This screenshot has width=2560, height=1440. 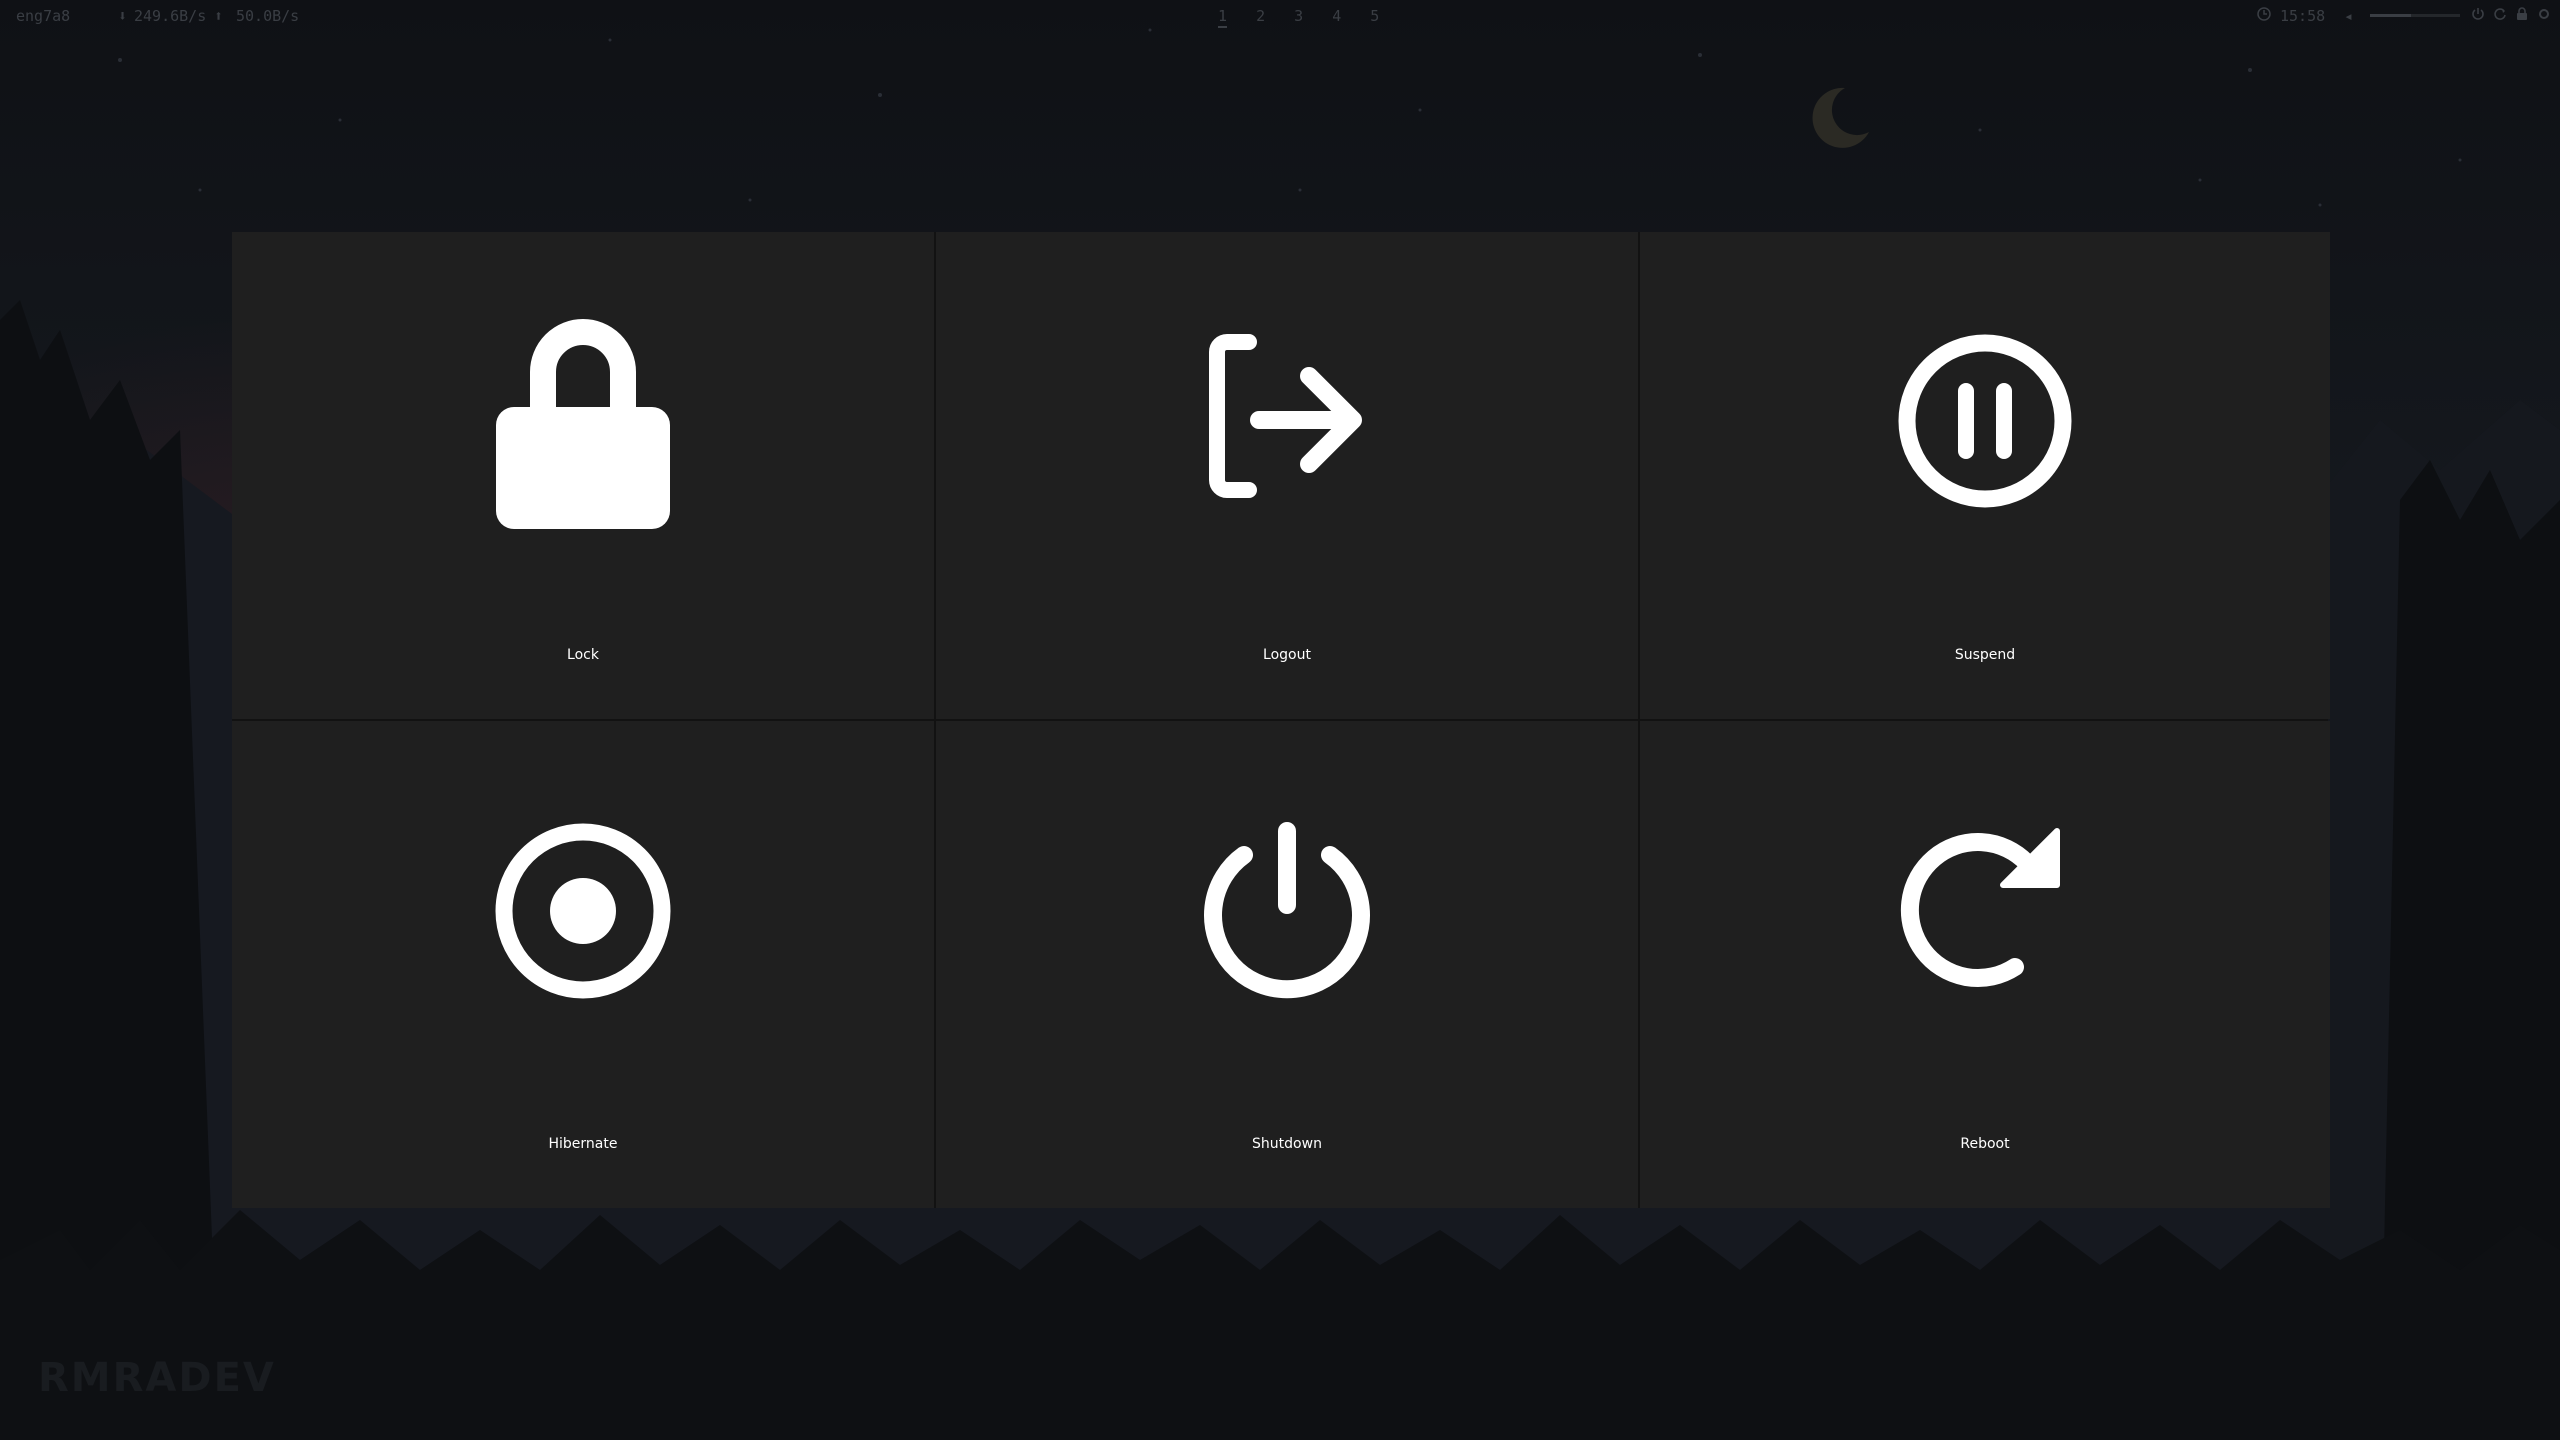 What do you see at coordinates (1285, 416) in the screenshot?
I see `logout-icon` at bounding box center [1285, 416].